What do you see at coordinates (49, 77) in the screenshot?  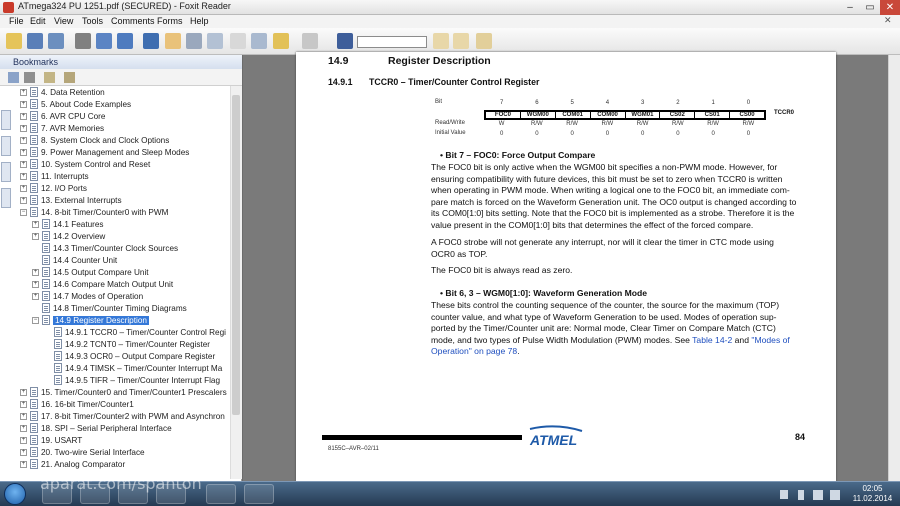 I see `add-bookmark-icon` at bounding box center [49, 77].